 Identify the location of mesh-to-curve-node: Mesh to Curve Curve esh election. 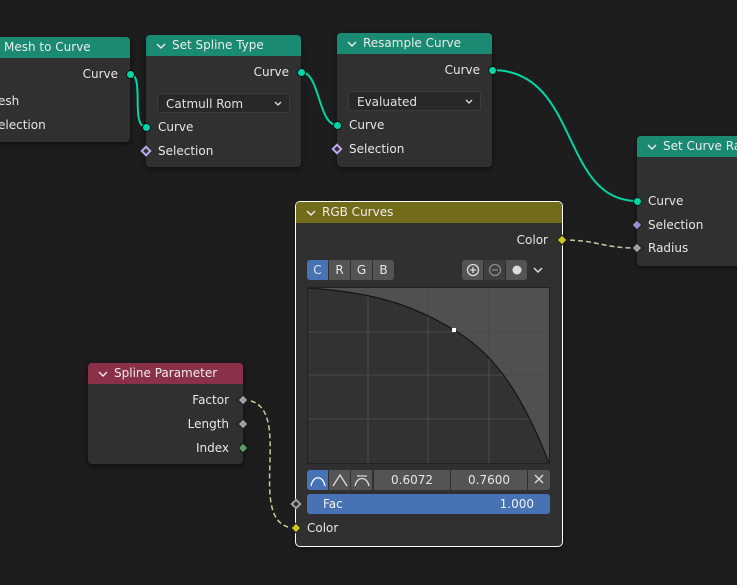
(65, 89).